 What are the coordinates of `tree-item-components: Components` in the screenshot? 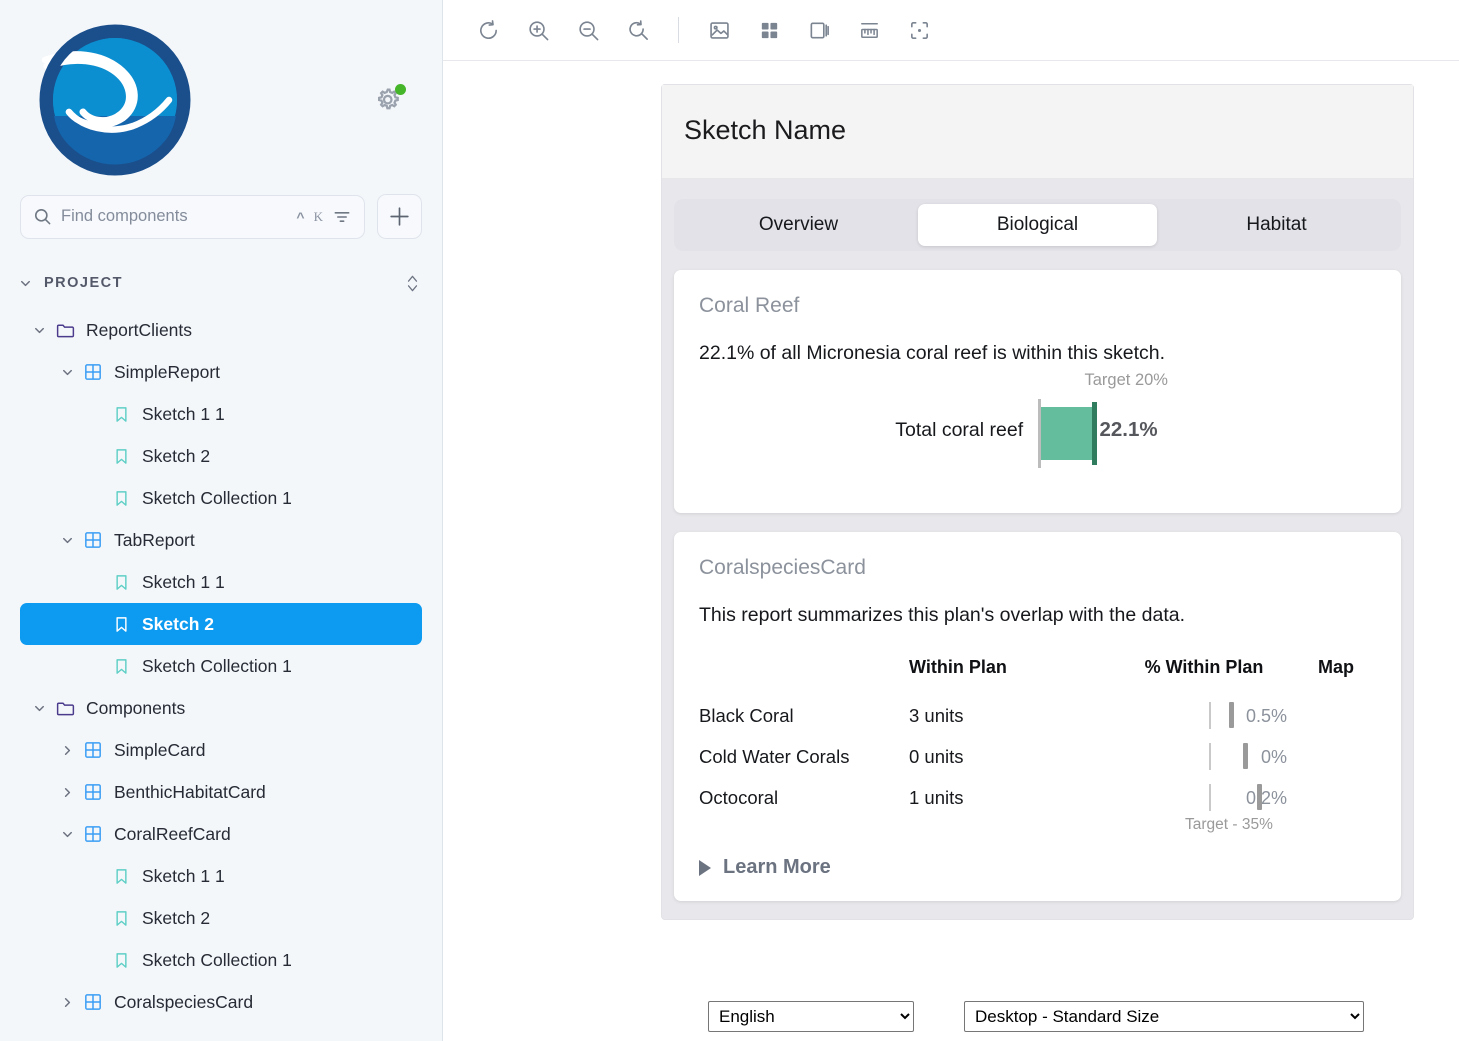 It's located at (221, 708).